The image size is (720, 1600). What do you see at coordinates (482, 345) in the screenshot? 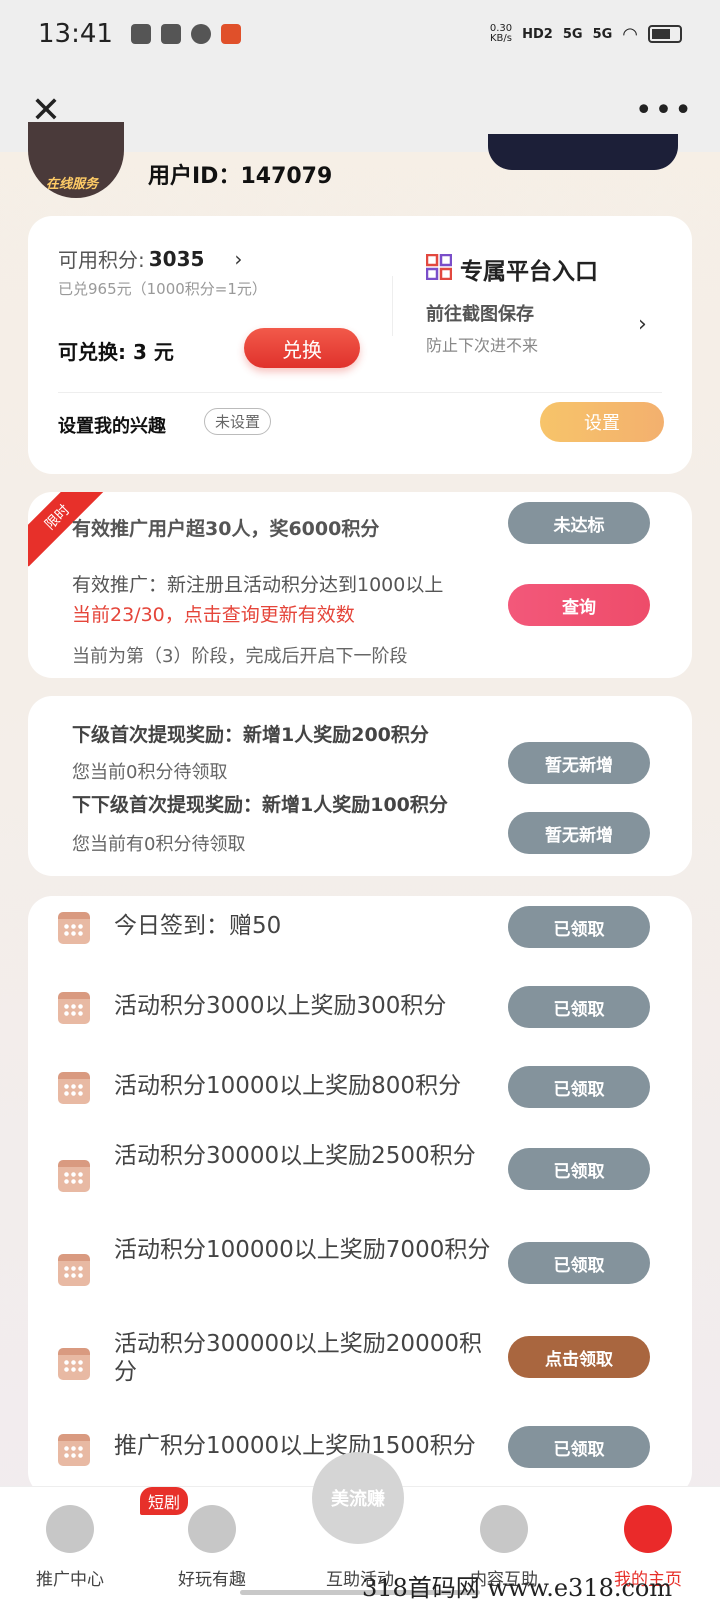
I see `platform-entry-note: 防止下次进不来` at bounding box center [482, 345].